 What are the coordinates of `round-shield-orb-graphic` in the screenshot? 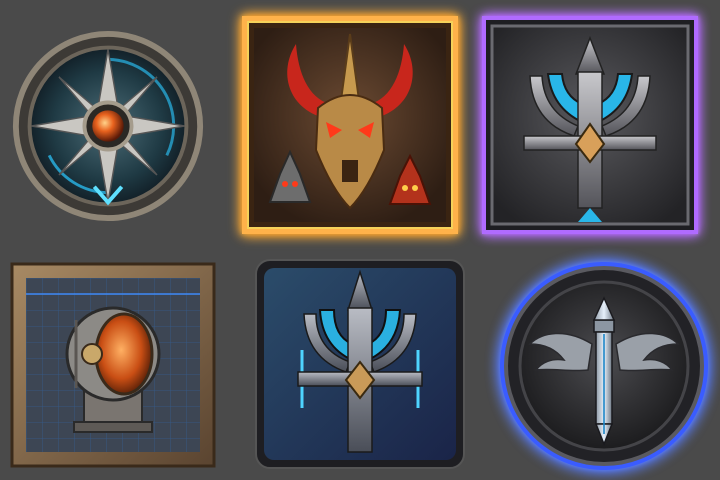 It's located at (108, 126).